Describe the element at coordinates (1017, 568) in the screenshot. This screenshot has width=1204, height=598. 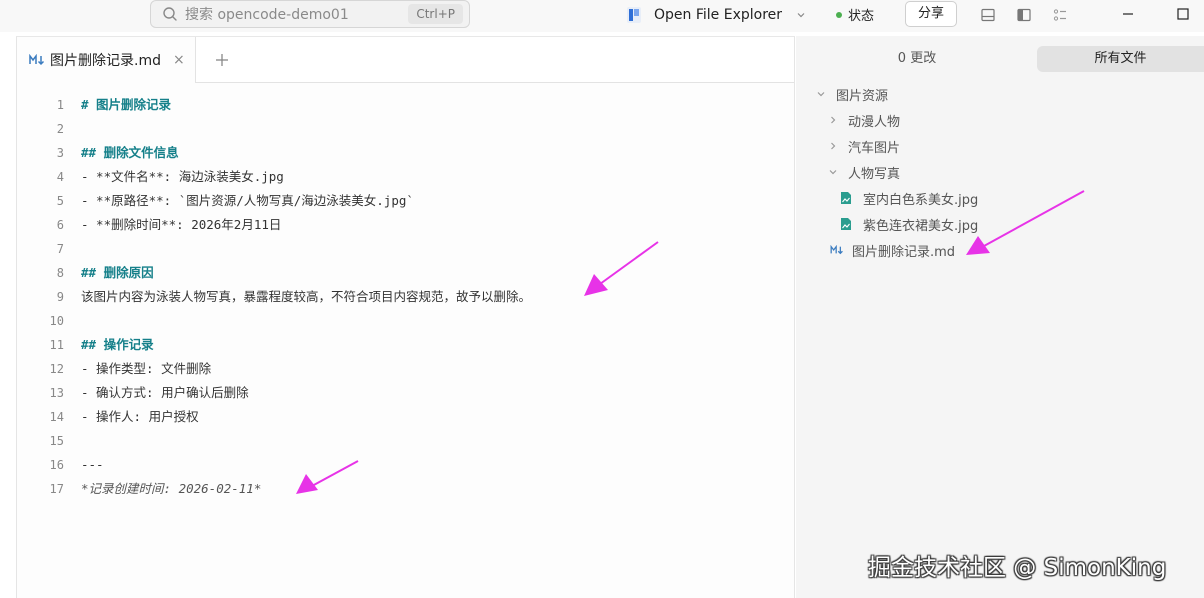
I see `watermark: 掘金技术社区 @ SimonKing` at that location.